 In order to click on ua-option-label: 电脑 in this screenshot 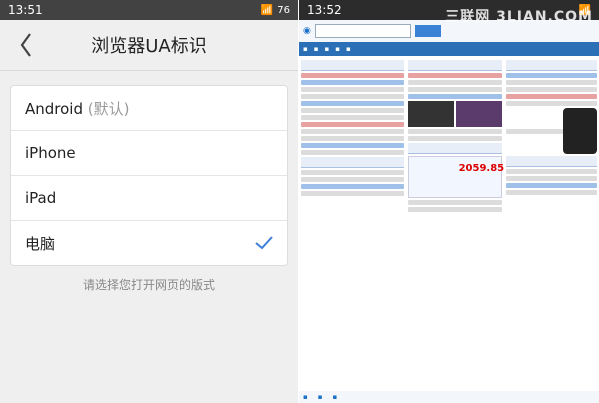, I will do `click(40, 243)`.